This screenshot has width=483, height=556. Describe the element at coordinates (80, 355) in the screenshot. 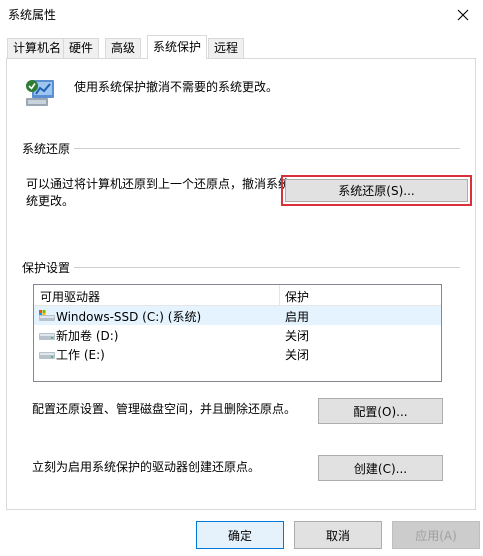

I see `drive-name: 工作 (E:)` at that location.